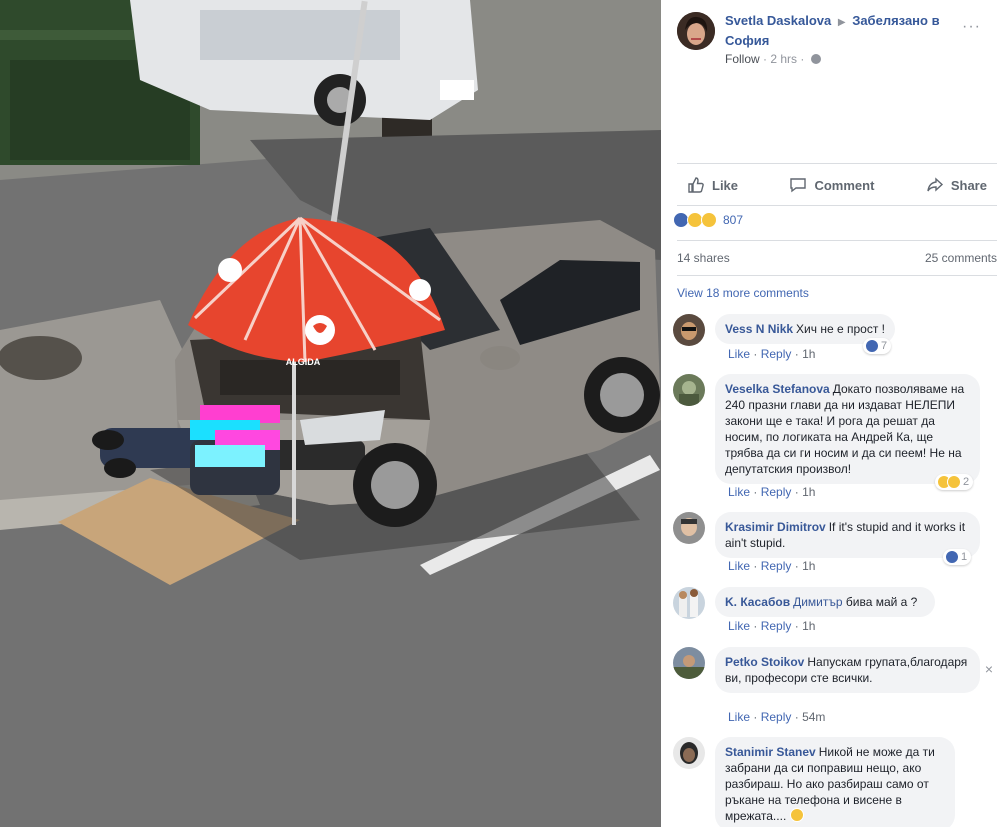 Image resolution: width=1000 pixels, height=827 pixels. I want to click on comment-button: Comment, so click(831, 185).